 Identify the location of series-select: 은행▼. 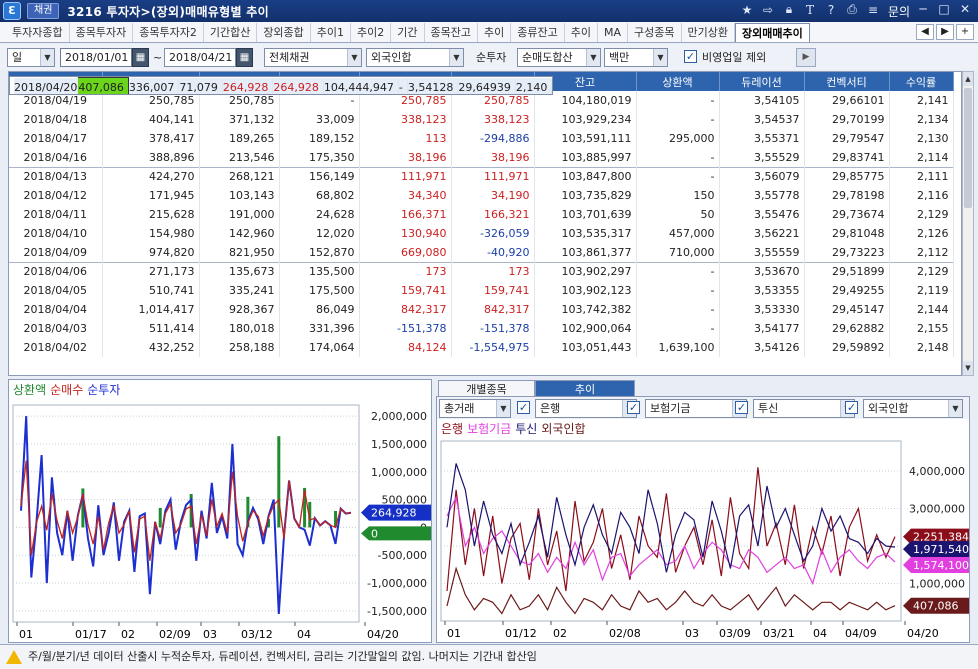
(586, 408).